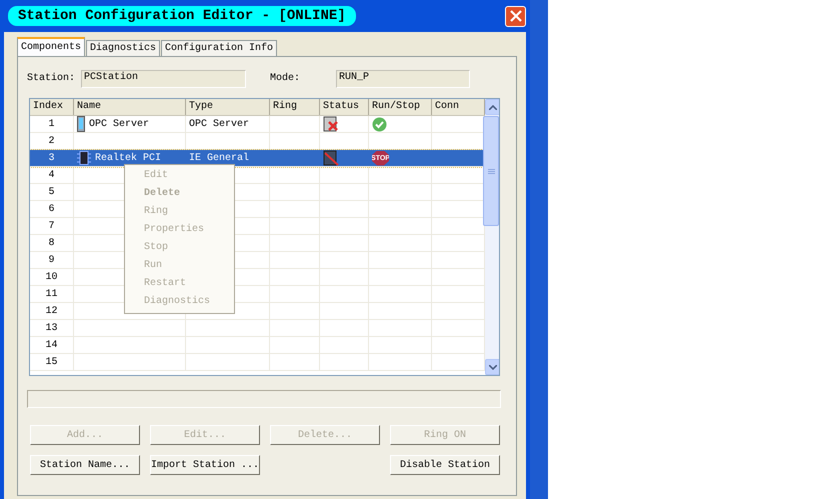 This screenshot has height=499, width=819. What do you see at coordinates (84, 158) in the screenshot?
I see `network-card-icon` at bounding box center [84, 158].